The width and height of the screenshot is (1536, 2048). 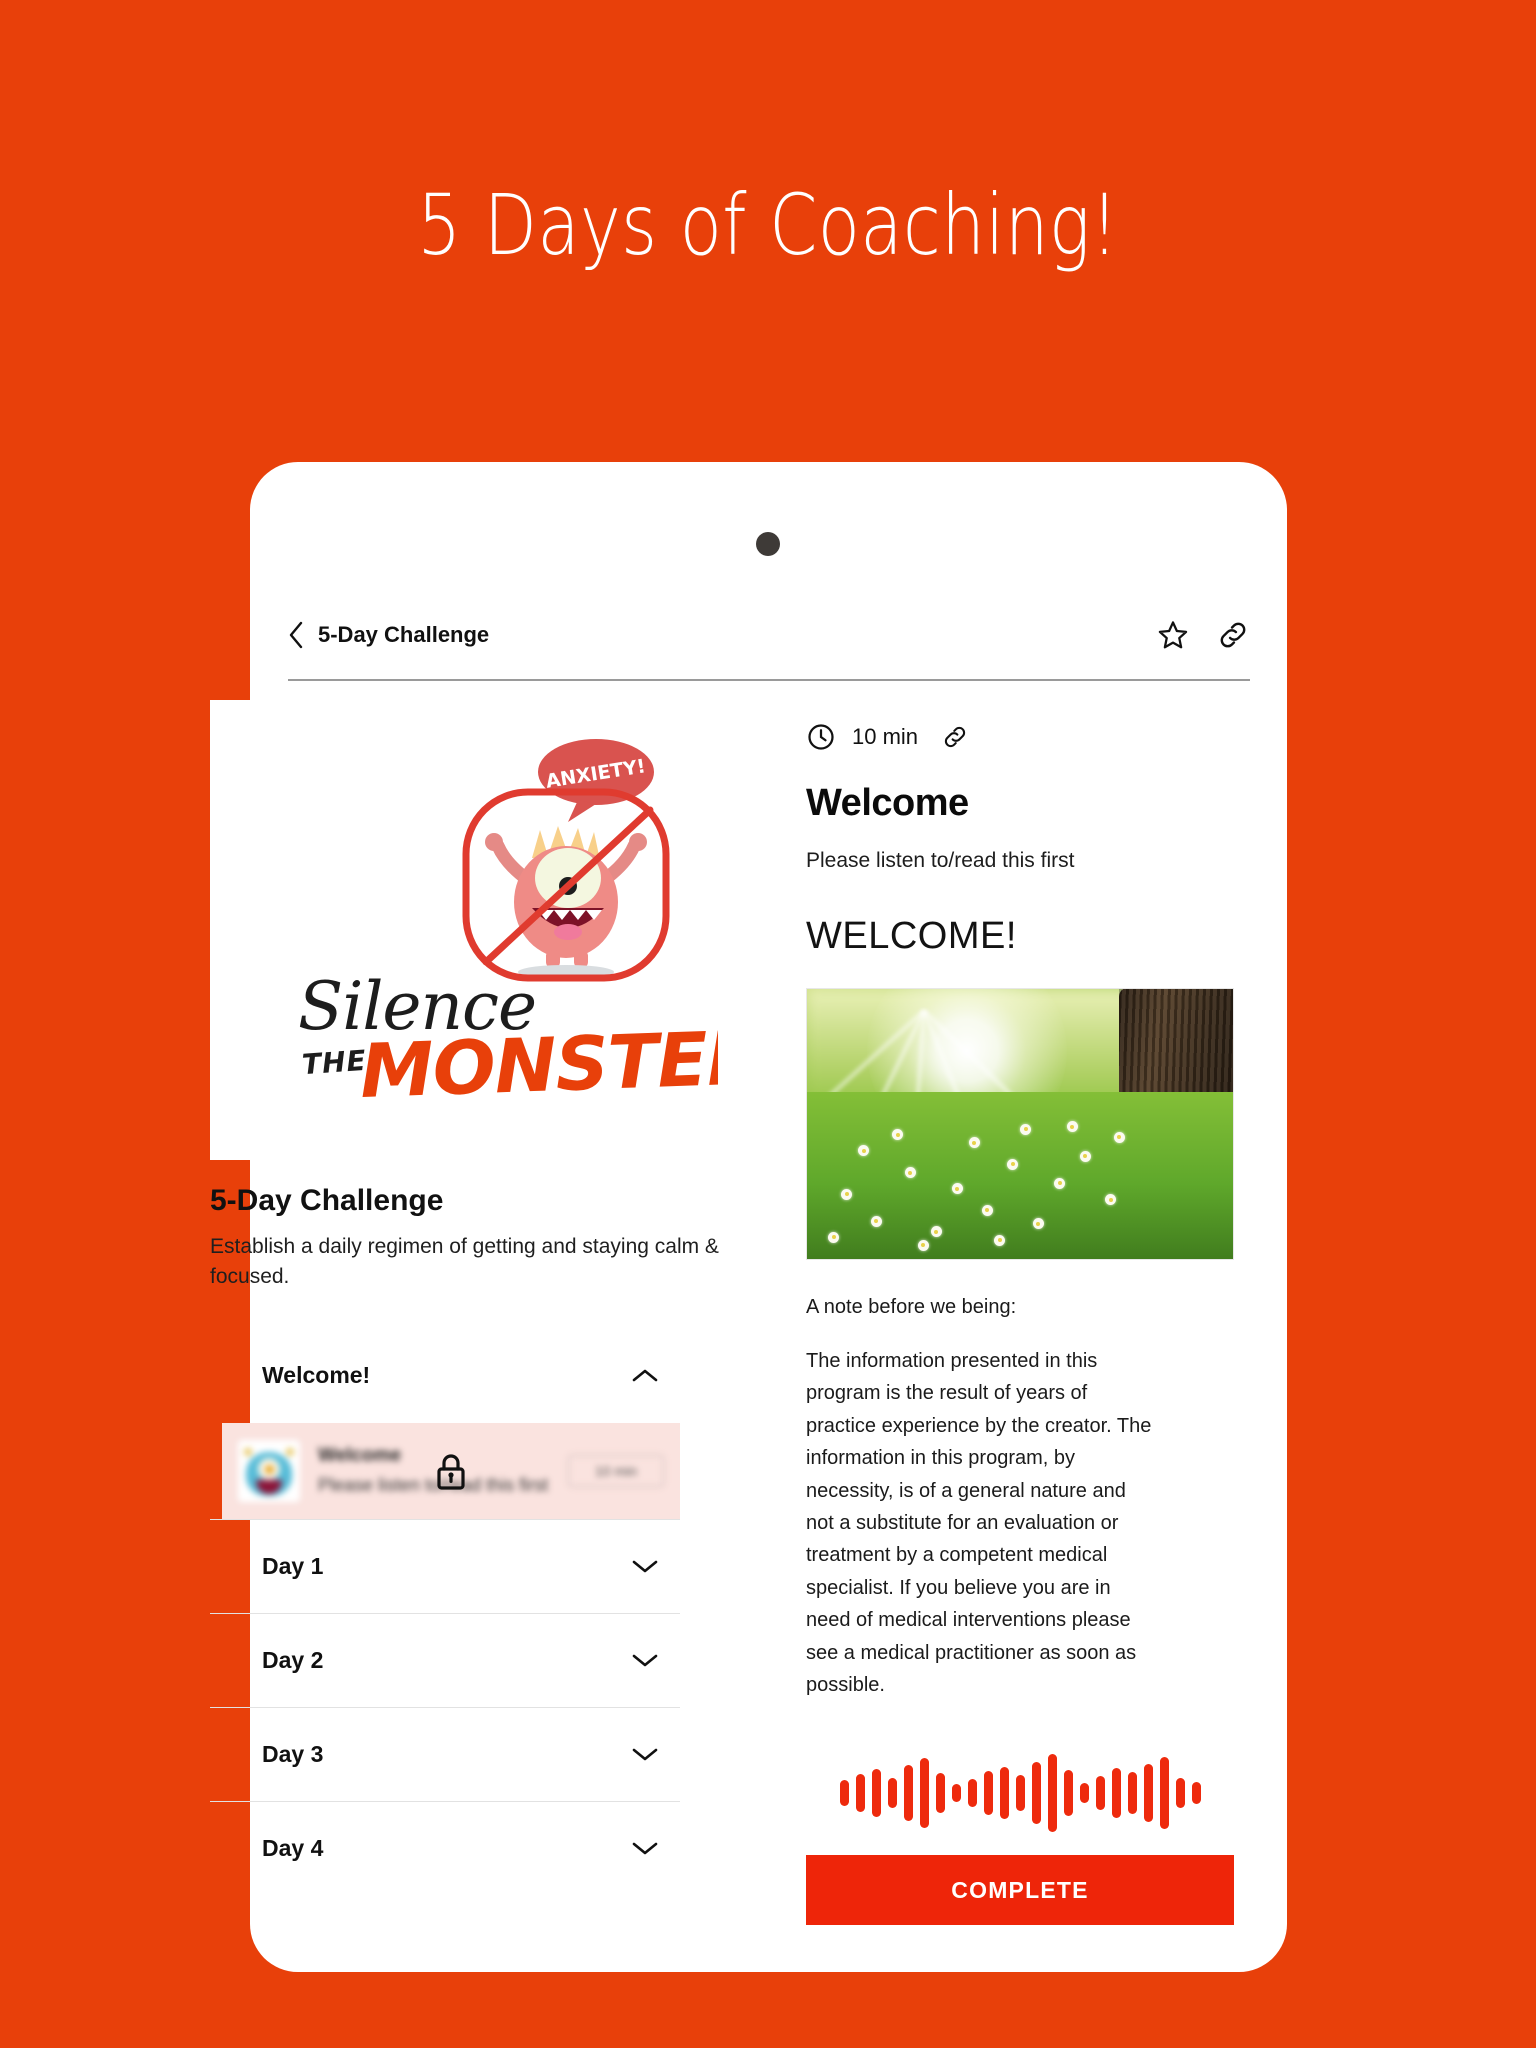 What do you see at coordinates (911, 936) in the screenshot?
I see `lesson-heading: WELCOME!` at bounding box center [911, 936].